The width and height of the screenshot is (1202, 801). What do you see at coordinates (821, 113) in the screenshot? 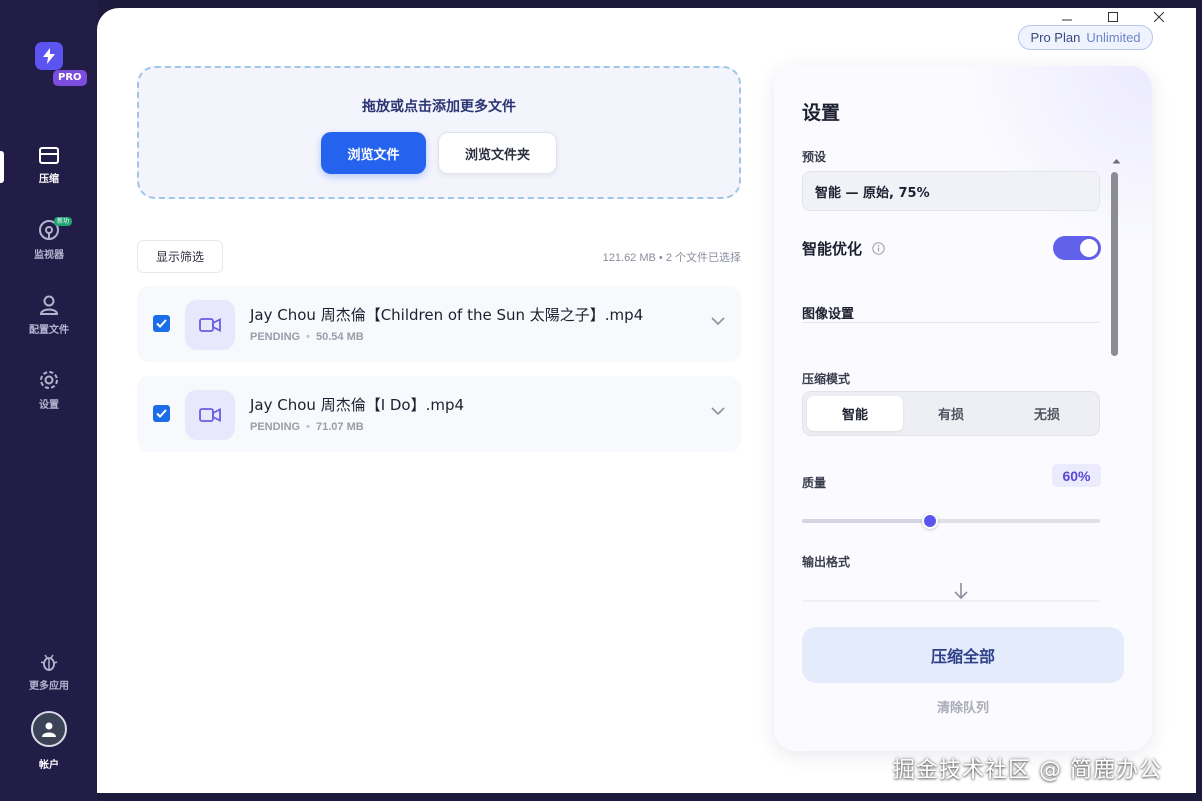
I see `settings-title: 设置` at bounding box center [821, 113].